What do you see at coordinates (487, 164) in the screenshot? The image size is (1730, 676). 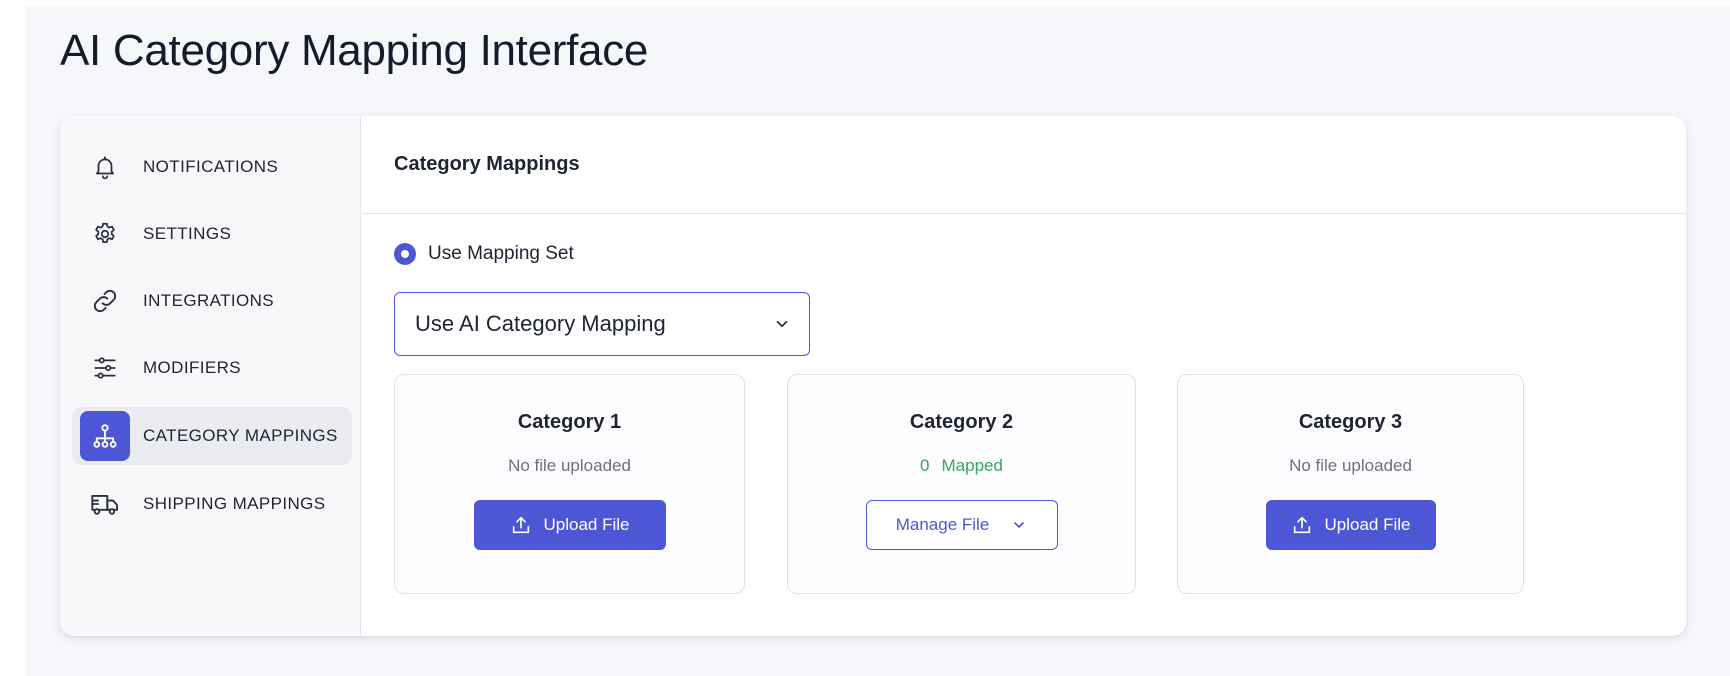 I see `section-title: Category Mappings` at bounding box center [487, 164].